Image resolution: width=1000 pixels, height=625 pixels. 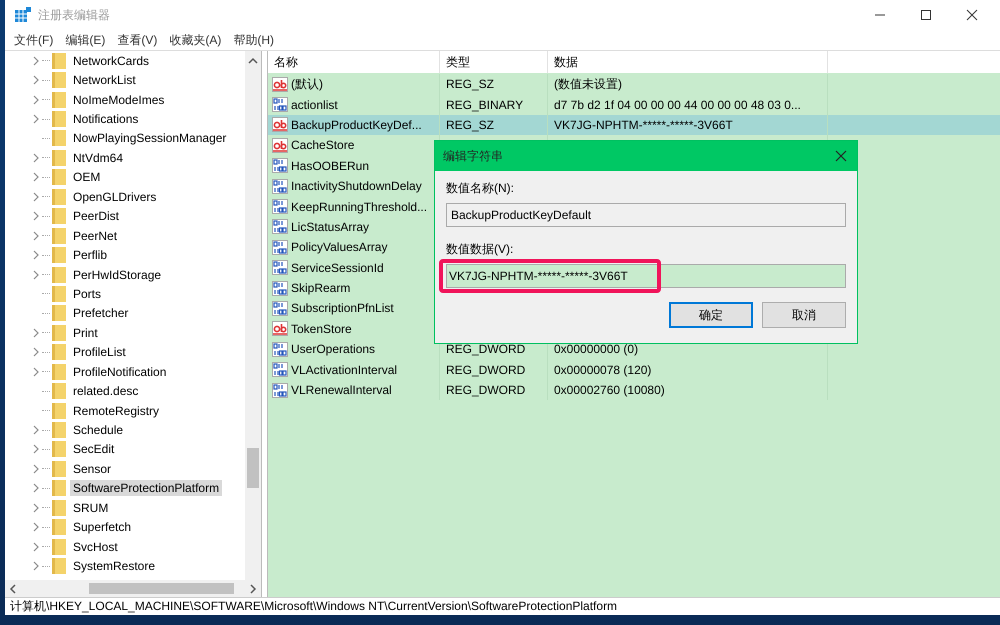 What do you see at coordinates (34, 40) in the screenshot?
I see `menu-item: 文件(F)` at bounding box center [34, 40].